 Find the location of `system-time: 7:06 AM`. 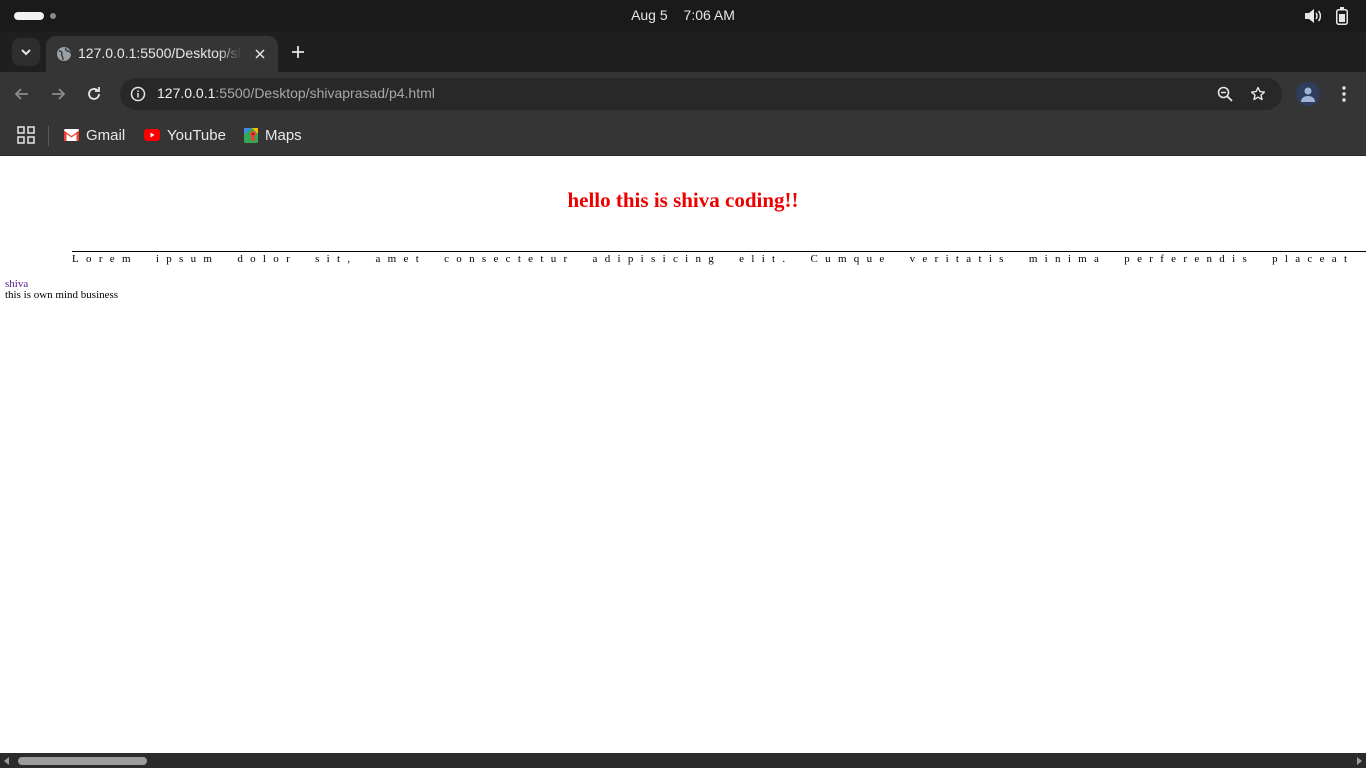

system-time: 7:06 AM is located at coordinates (709, 15).